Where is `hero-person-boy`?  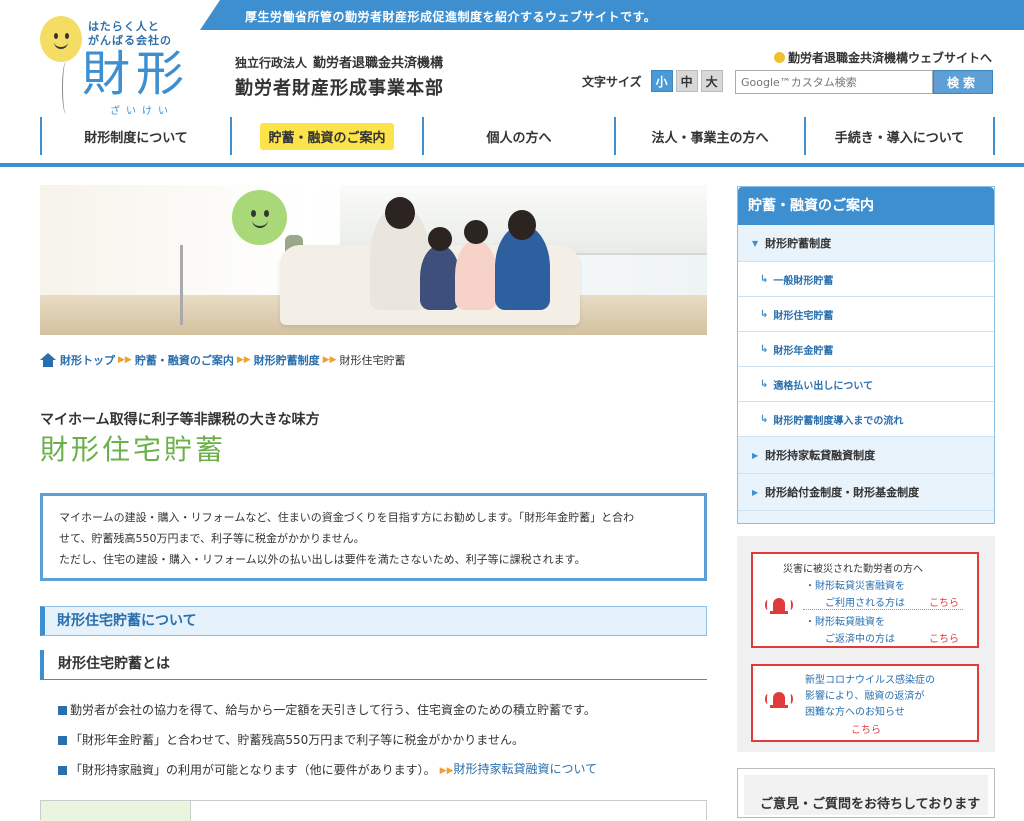 hero-person-boy is located at coordinates (440, 277).